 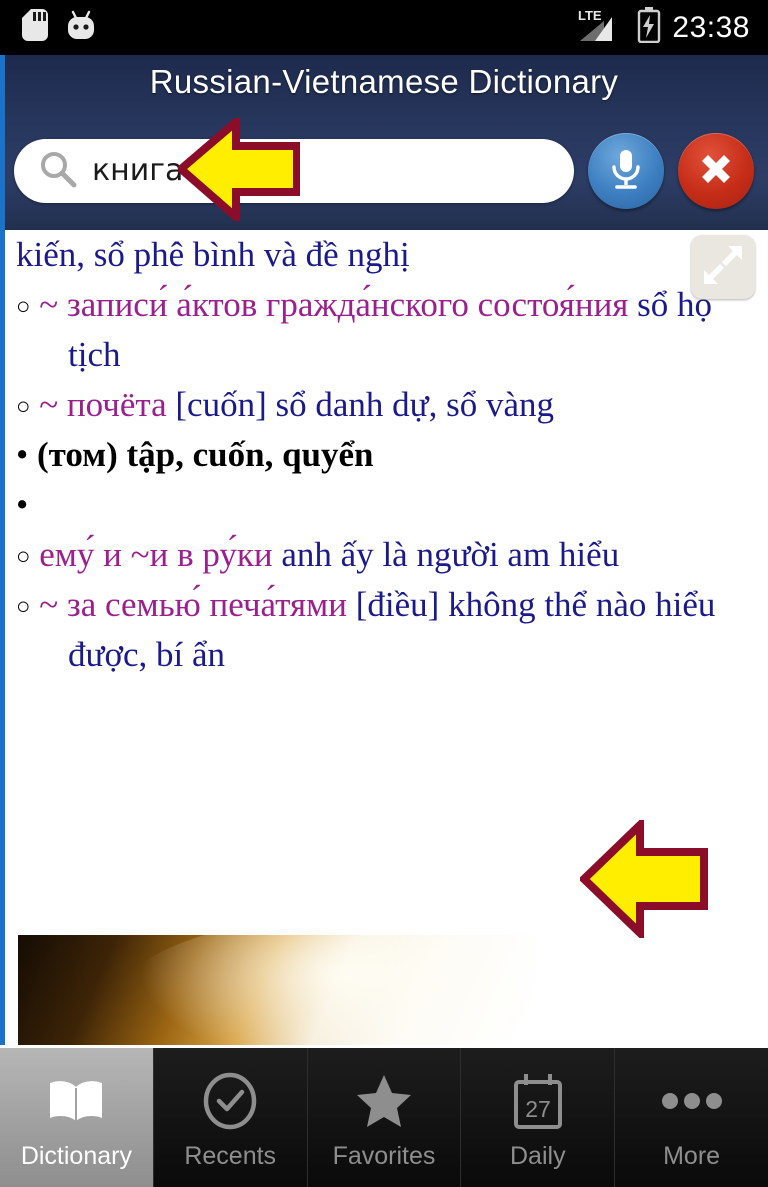 I want to click on entry-line: kiến, sổ phê bình và đề nghị, so click(x=385, y=255).